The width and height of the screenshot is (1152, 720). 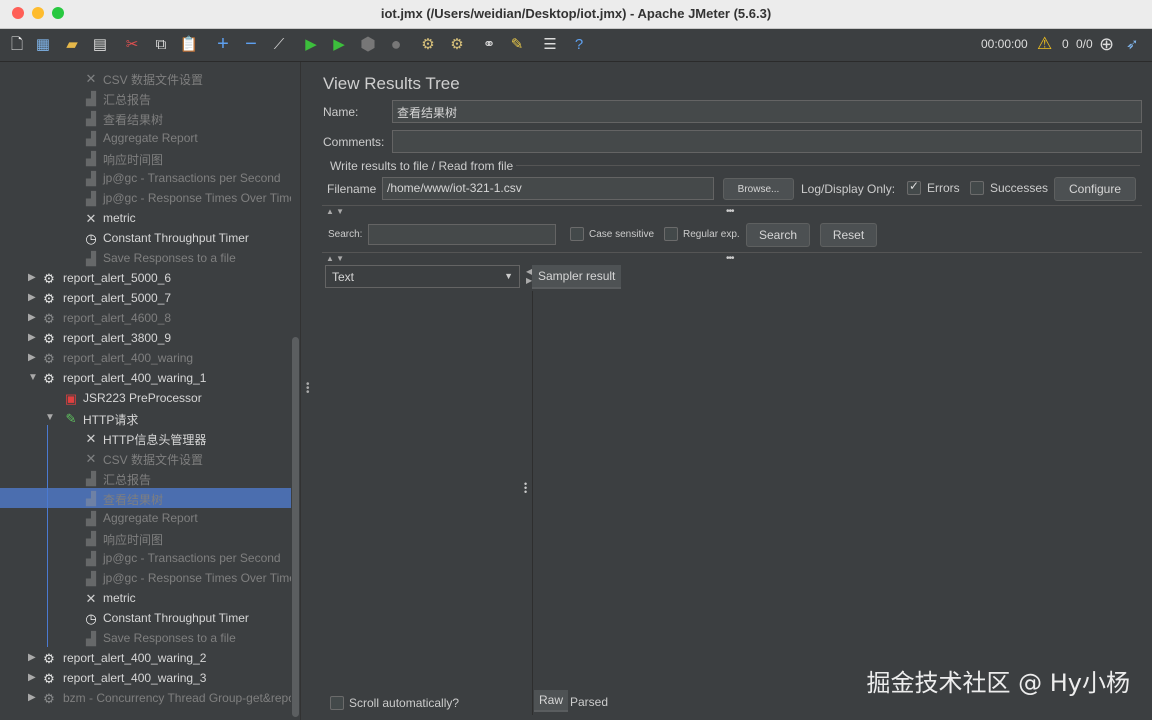 What do you see at coordinates (145, 378) in the screenshot?
I see `tree-item: ▼ ⚙ report_alert_400_waring_1` at bounding box center [145, 378].